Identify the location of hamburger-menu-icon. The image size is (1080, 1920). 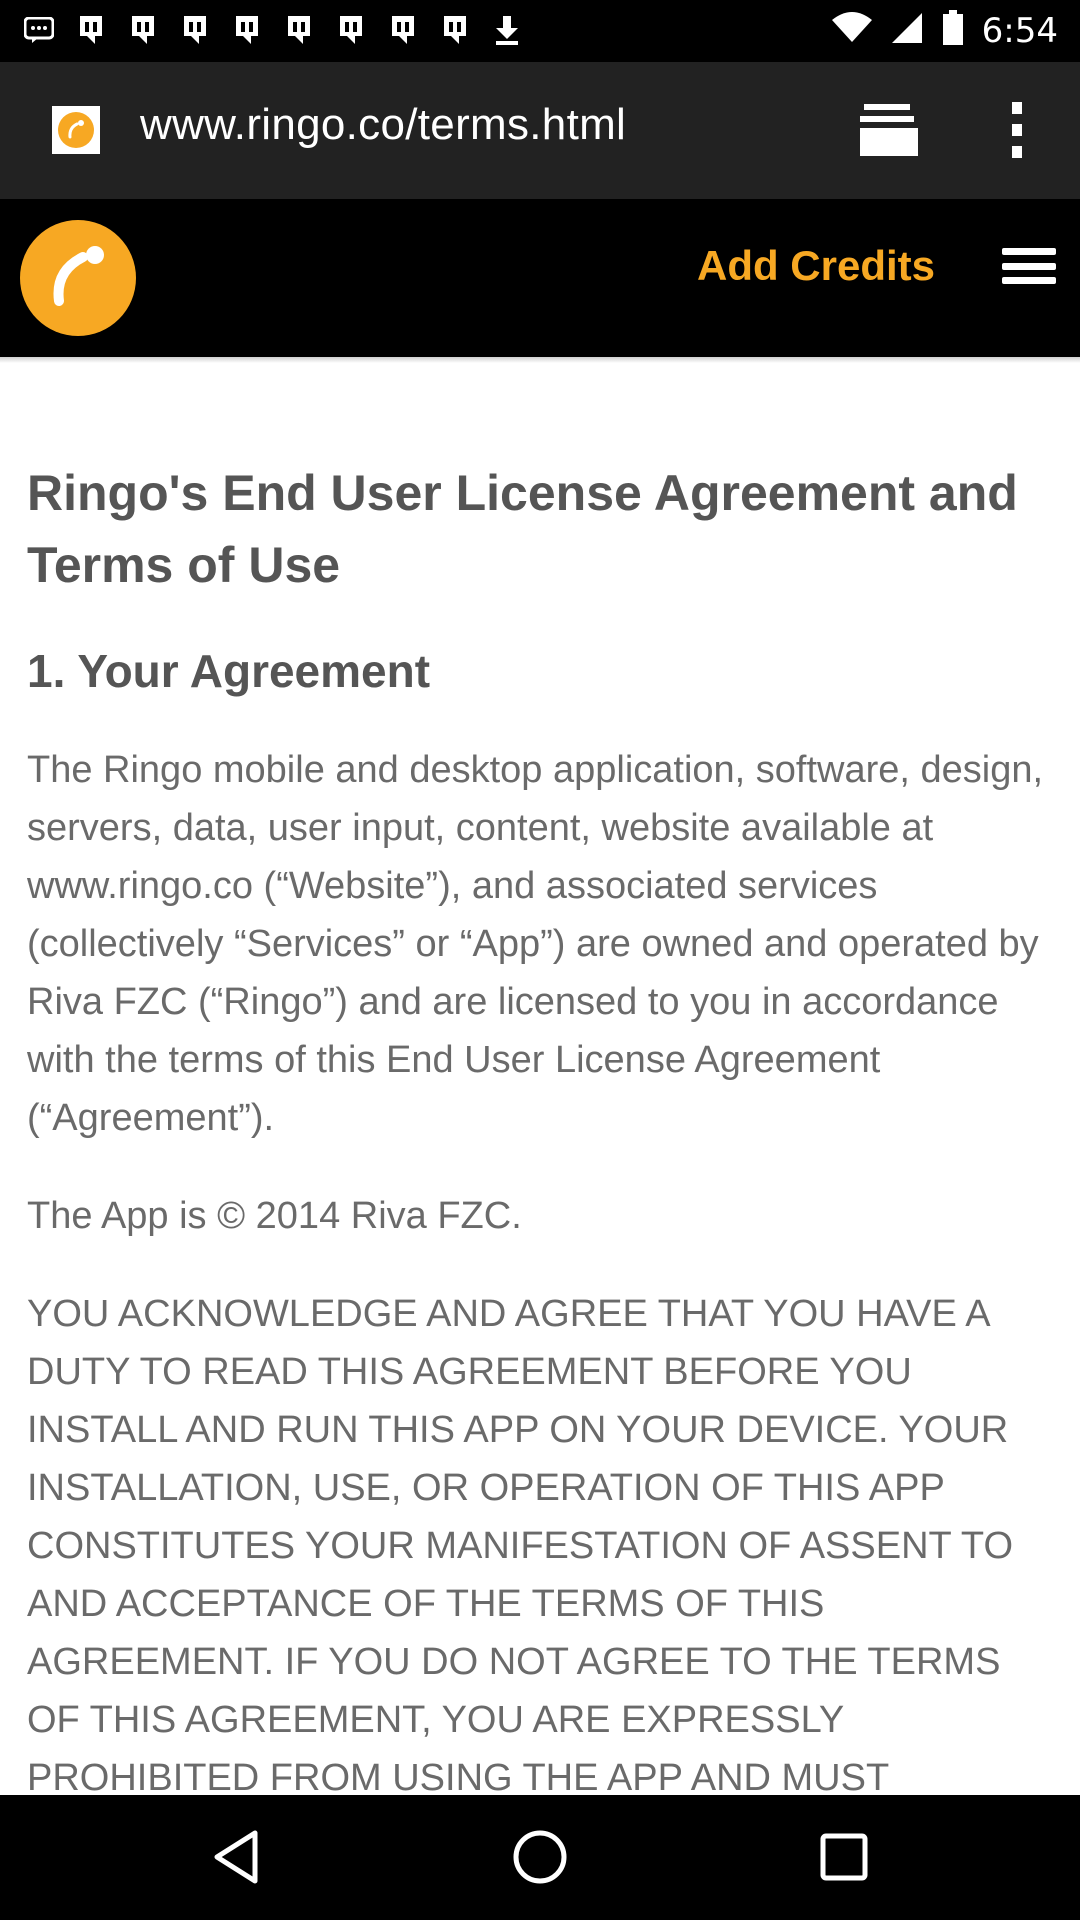
(1029, 266).